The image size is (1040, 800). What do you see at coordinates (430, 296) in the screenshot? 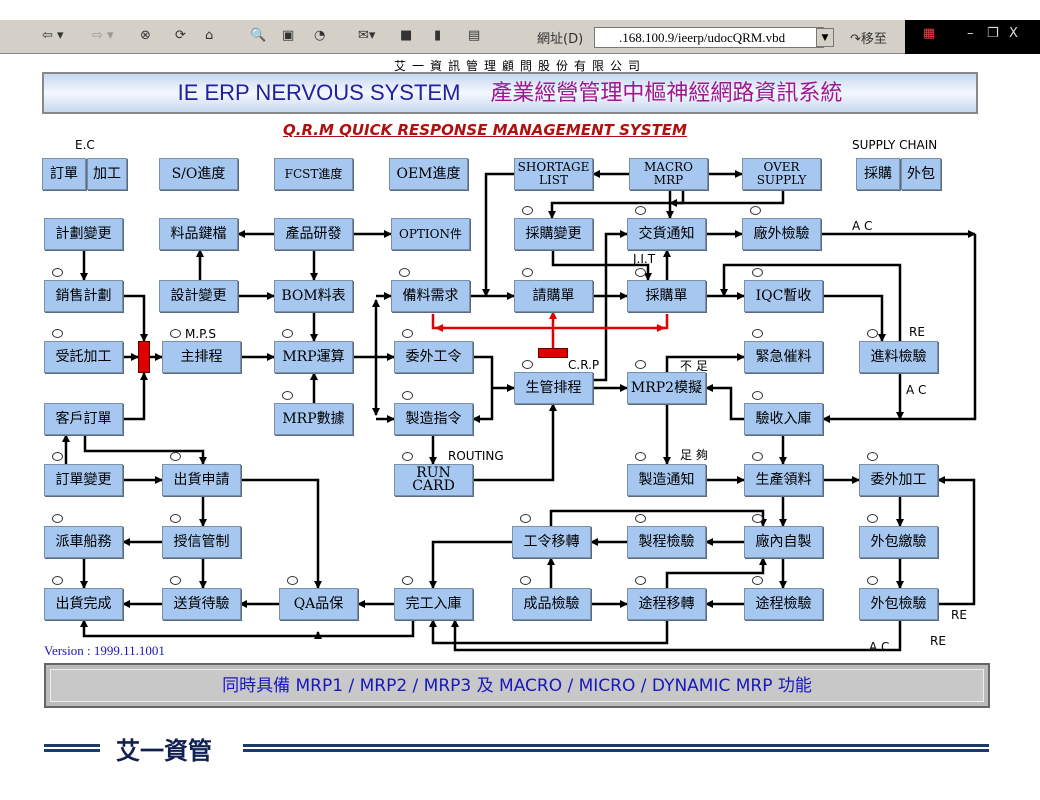
I see `node-material-demand: 備料需求` at bounding box center [430, 296].